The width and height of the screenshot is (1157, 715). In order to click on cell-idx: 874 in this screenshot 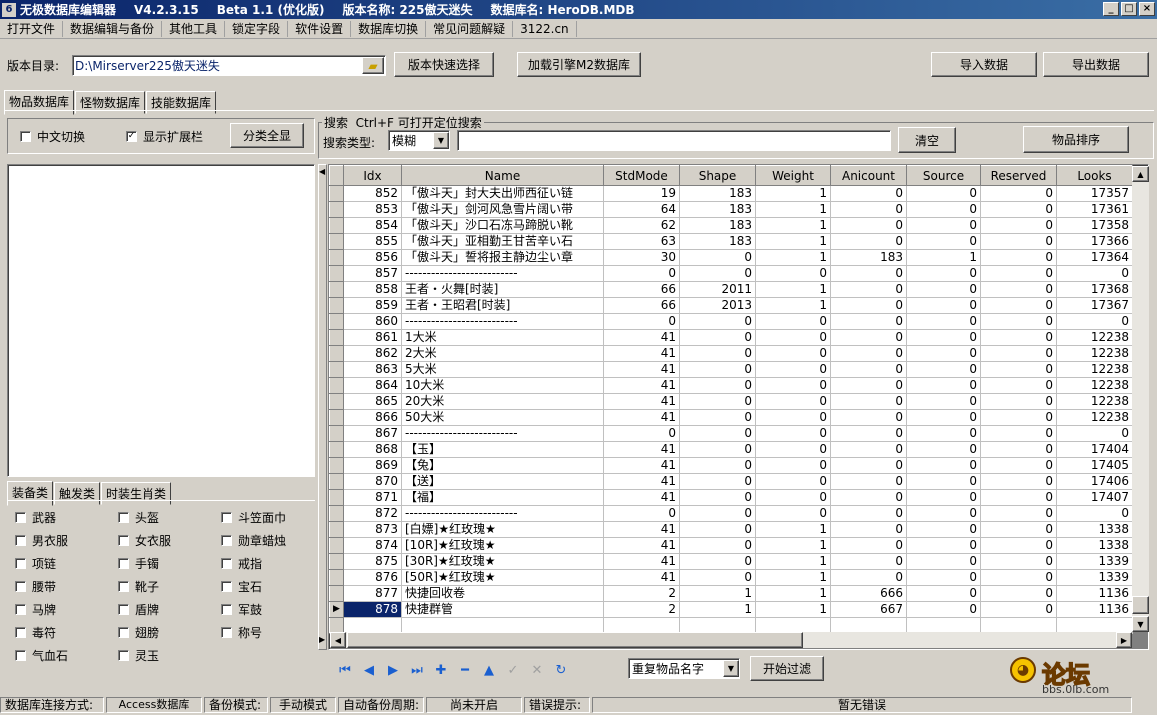, I will do `click(372, 545)`.